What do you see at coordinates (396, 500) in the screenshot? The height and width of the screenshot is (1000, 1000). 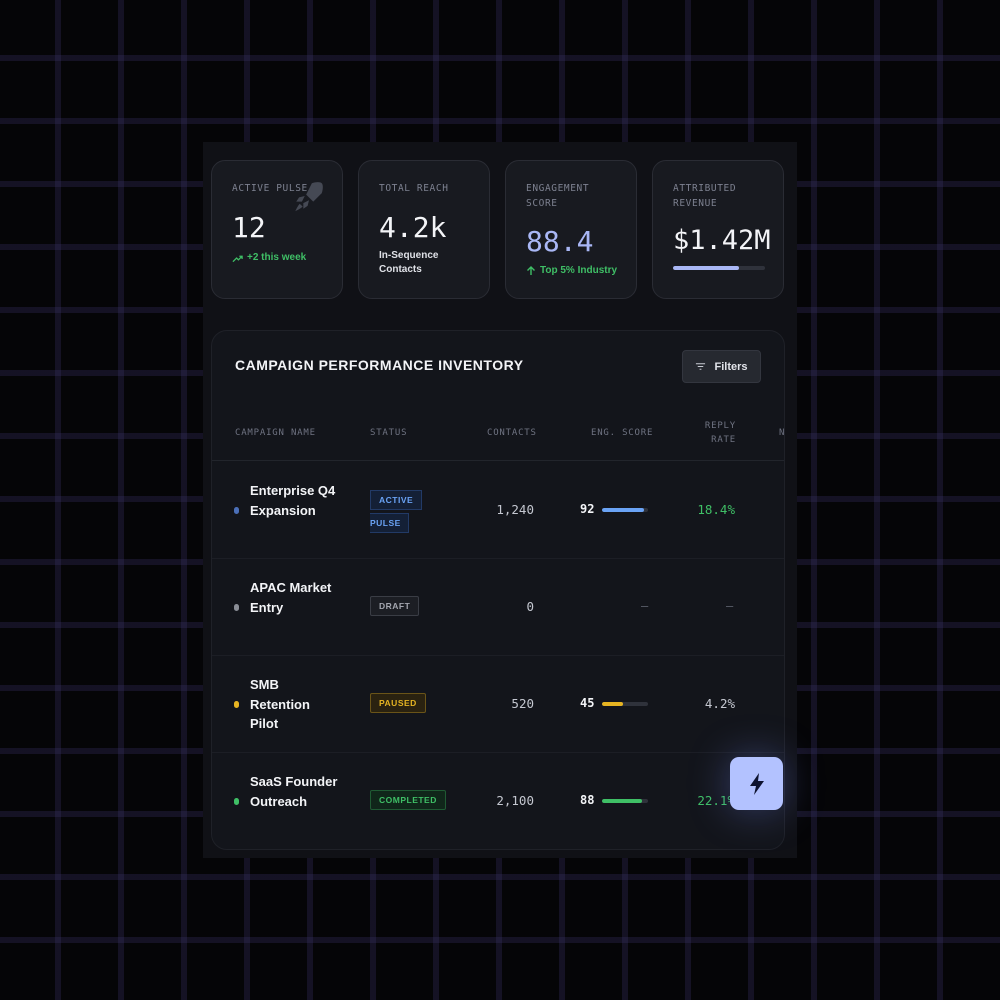 I see `status-badge-line1: ACTIVE` at bounding box center [396, 500].